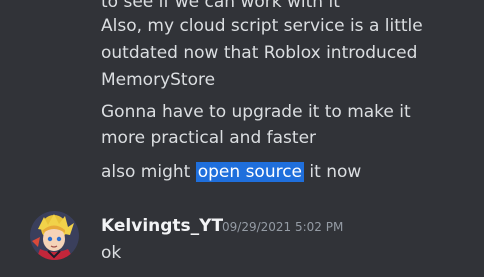  What do you see at coordinates (256, 112) in the screenshot?
I see `message-line-4: Gonna have to upgrade it to make it` at bounding box center [256, 112].